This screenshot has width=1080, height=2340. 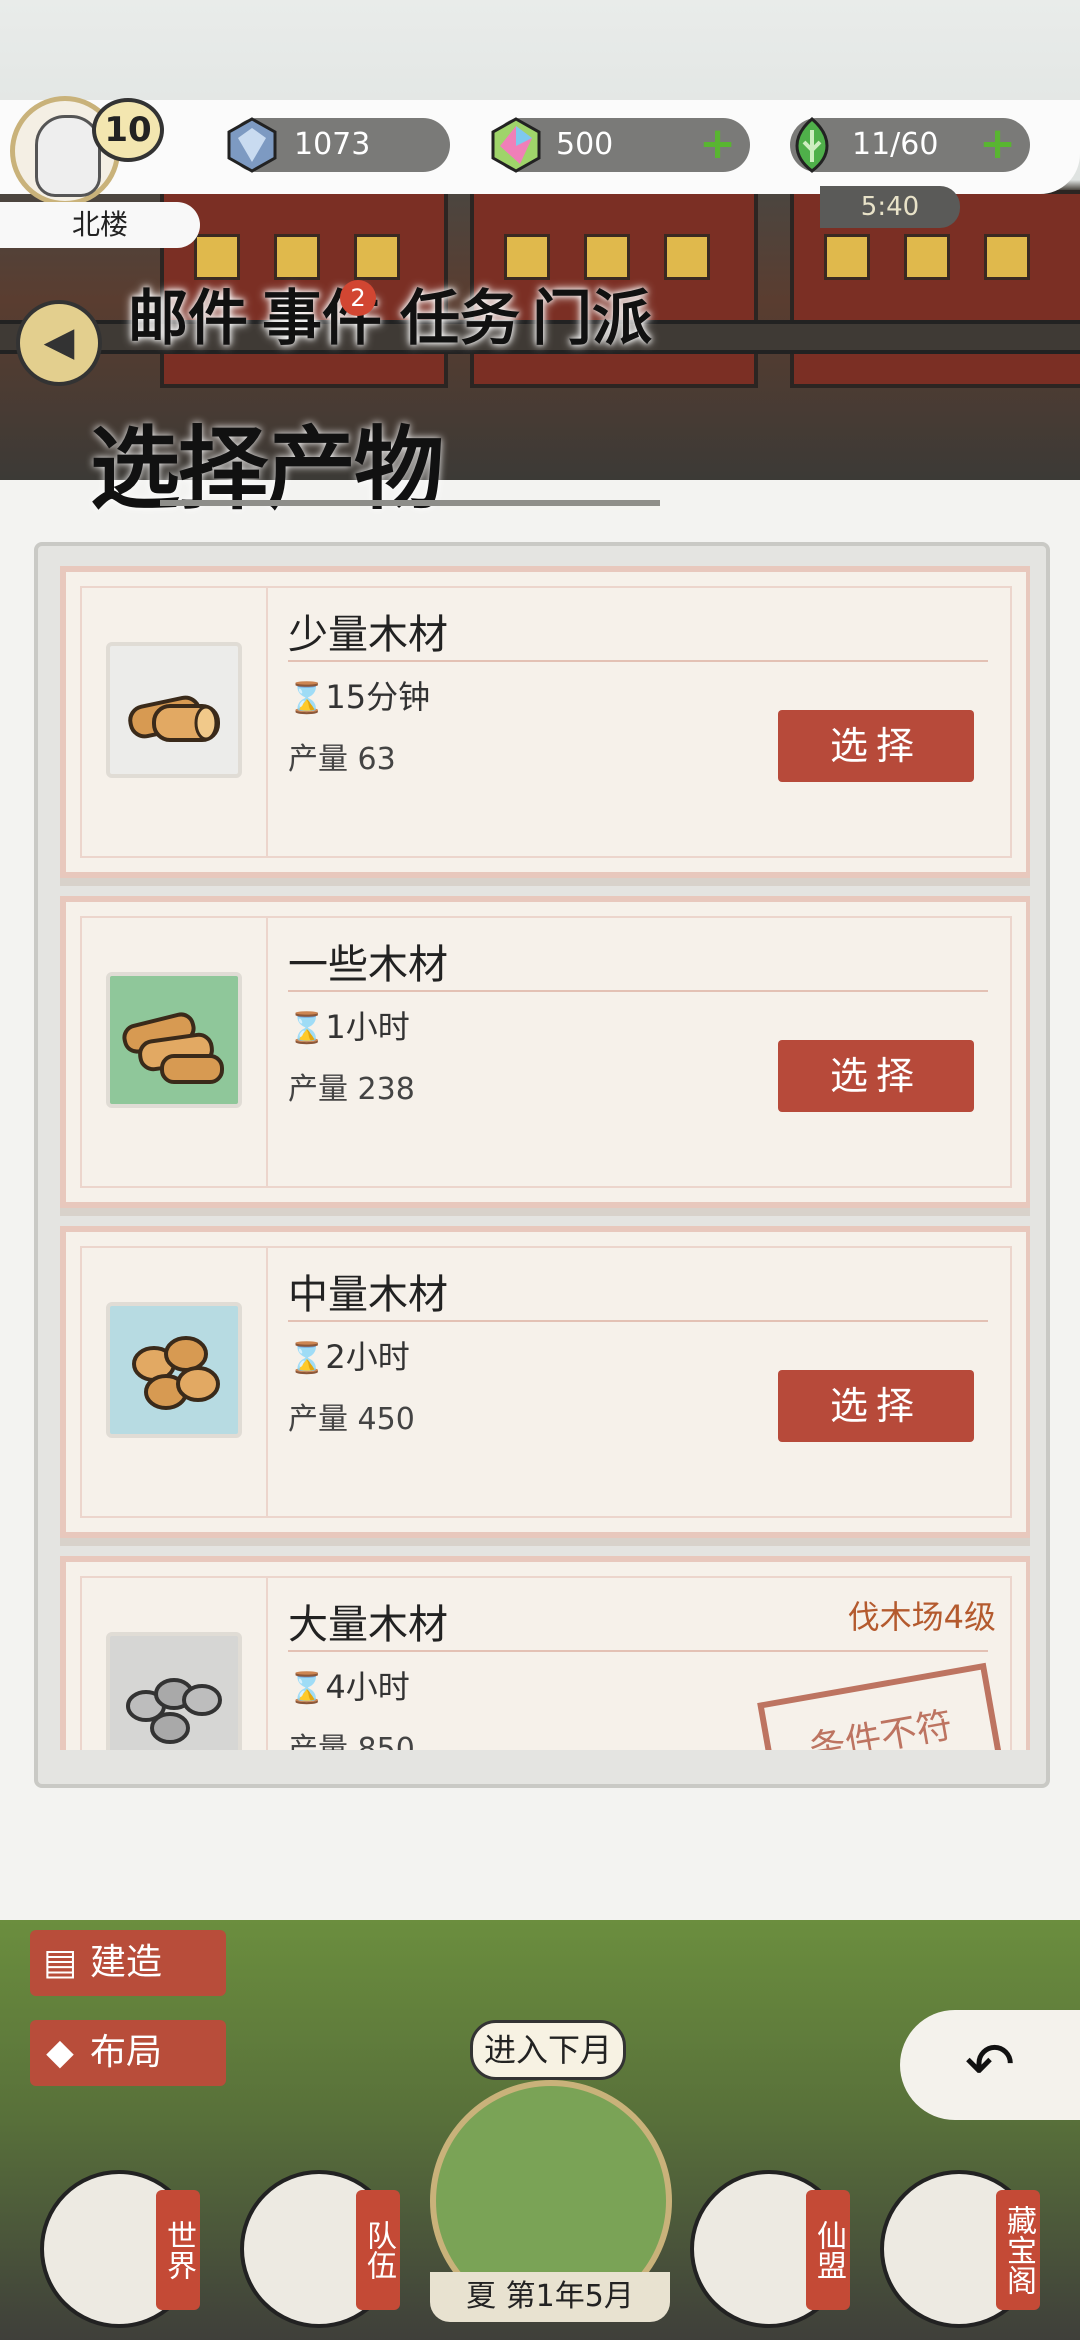 I want to click on back-arrow-button: ◀, so click(x=59, y=343).